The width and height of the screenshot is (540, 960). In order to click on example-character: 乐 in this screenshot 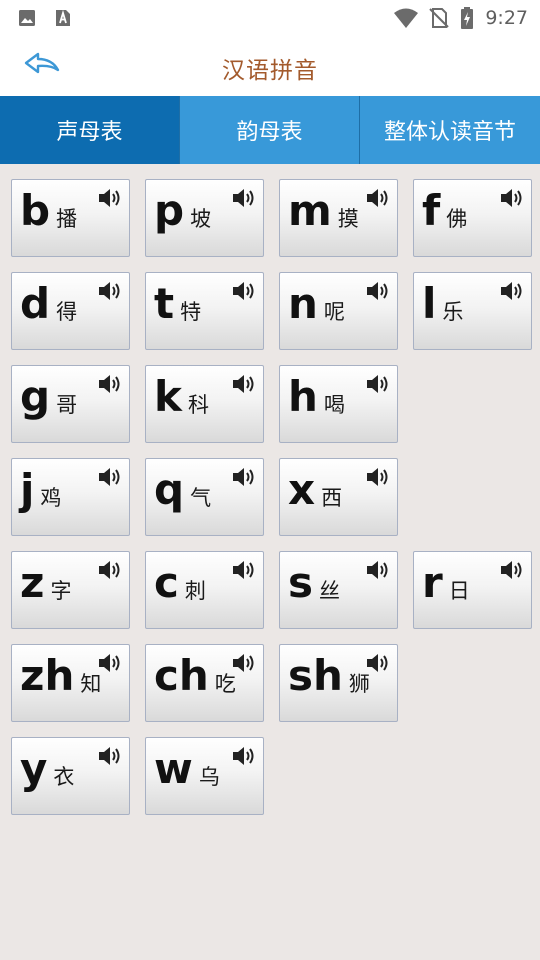, I will do `click(453, 312)`.